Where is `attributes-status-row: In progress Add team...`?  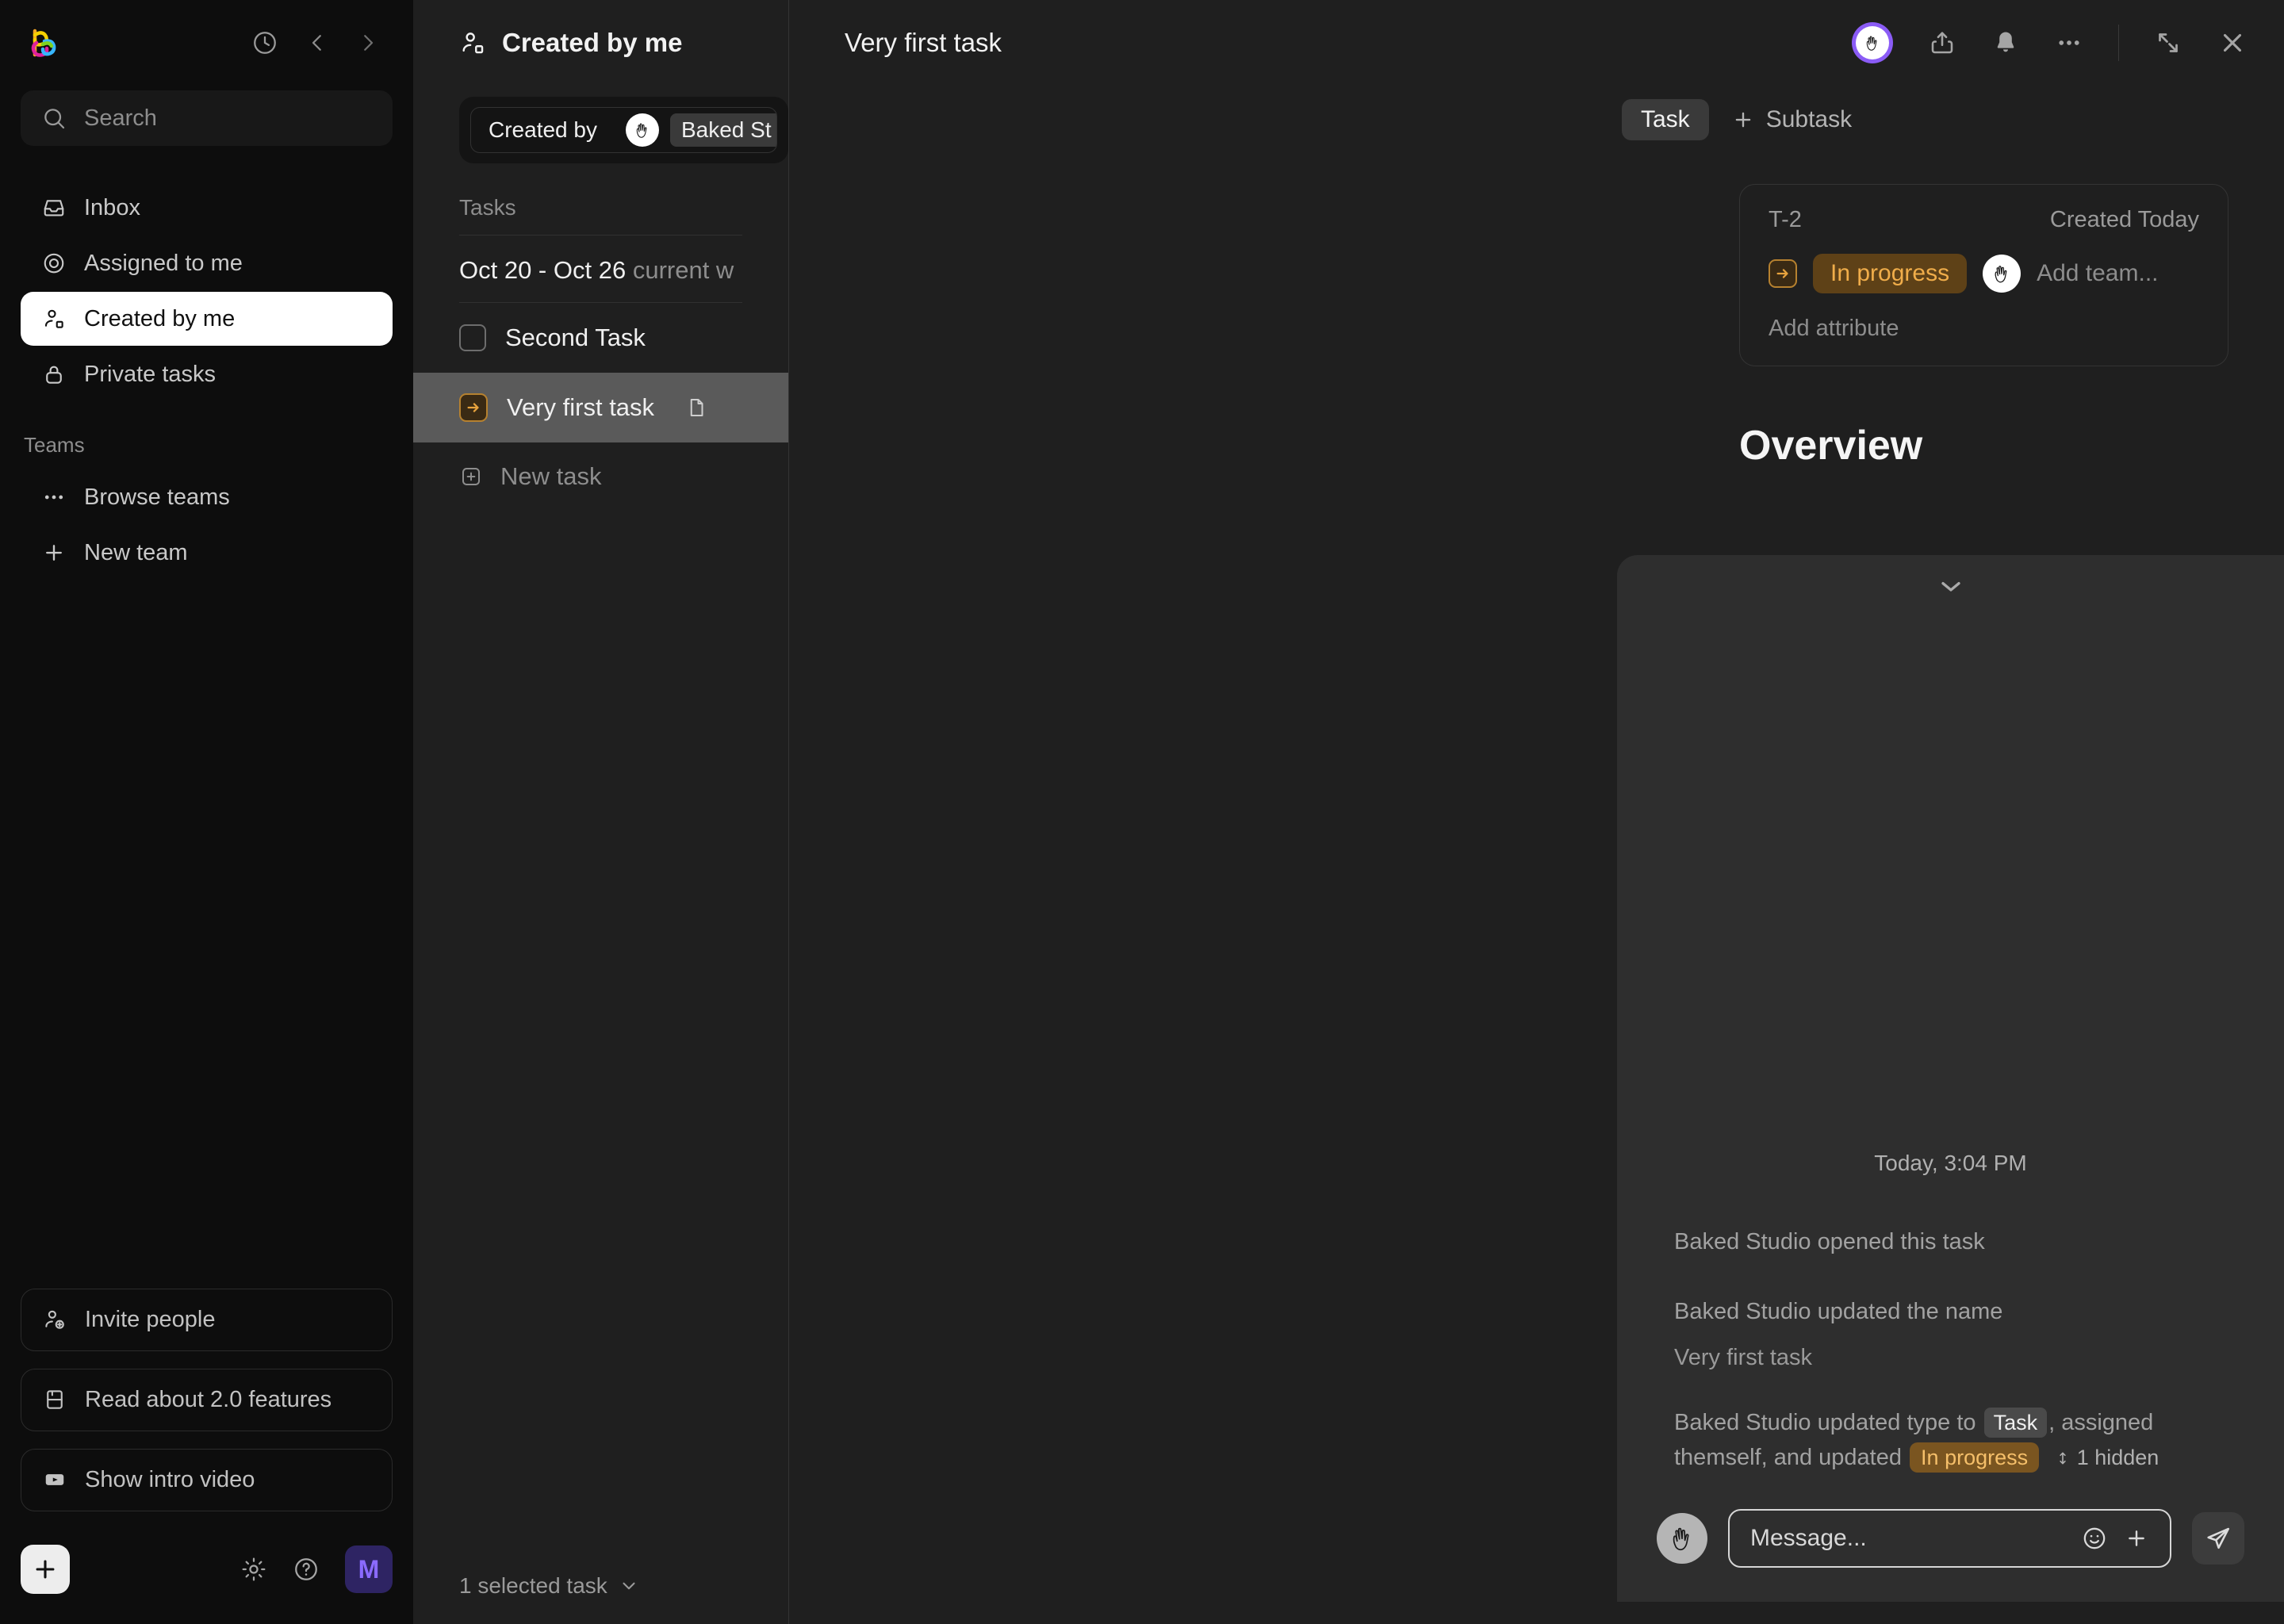 attributes-status-row: In progress Add team... is located at coordinates (1984, 273).